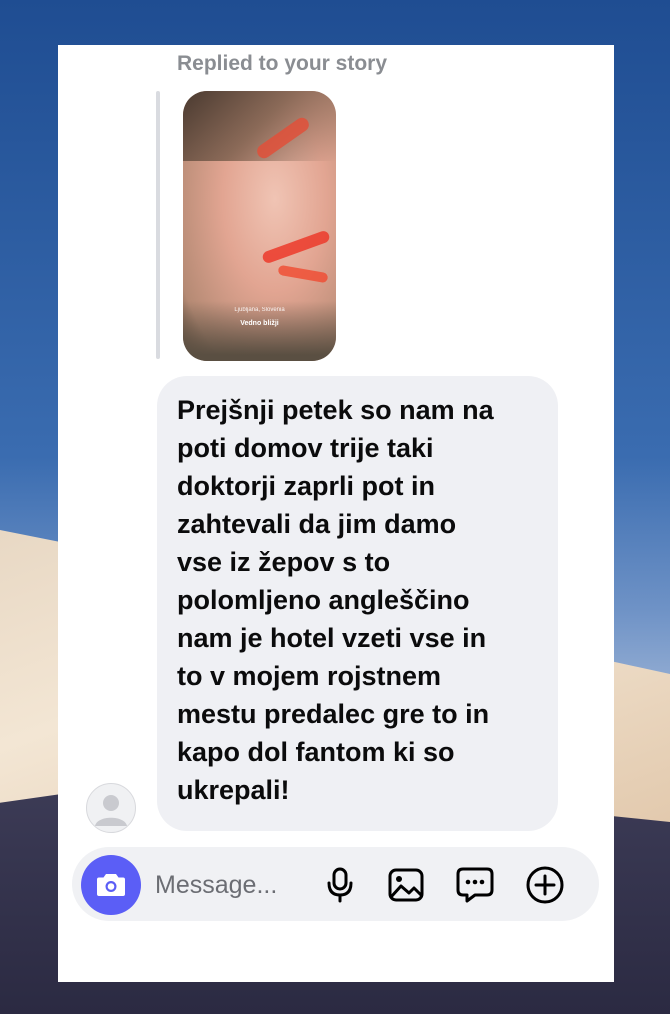 The width and height of the screenshot is (670, 1014). I want to click on add-button, so click(545, 885).